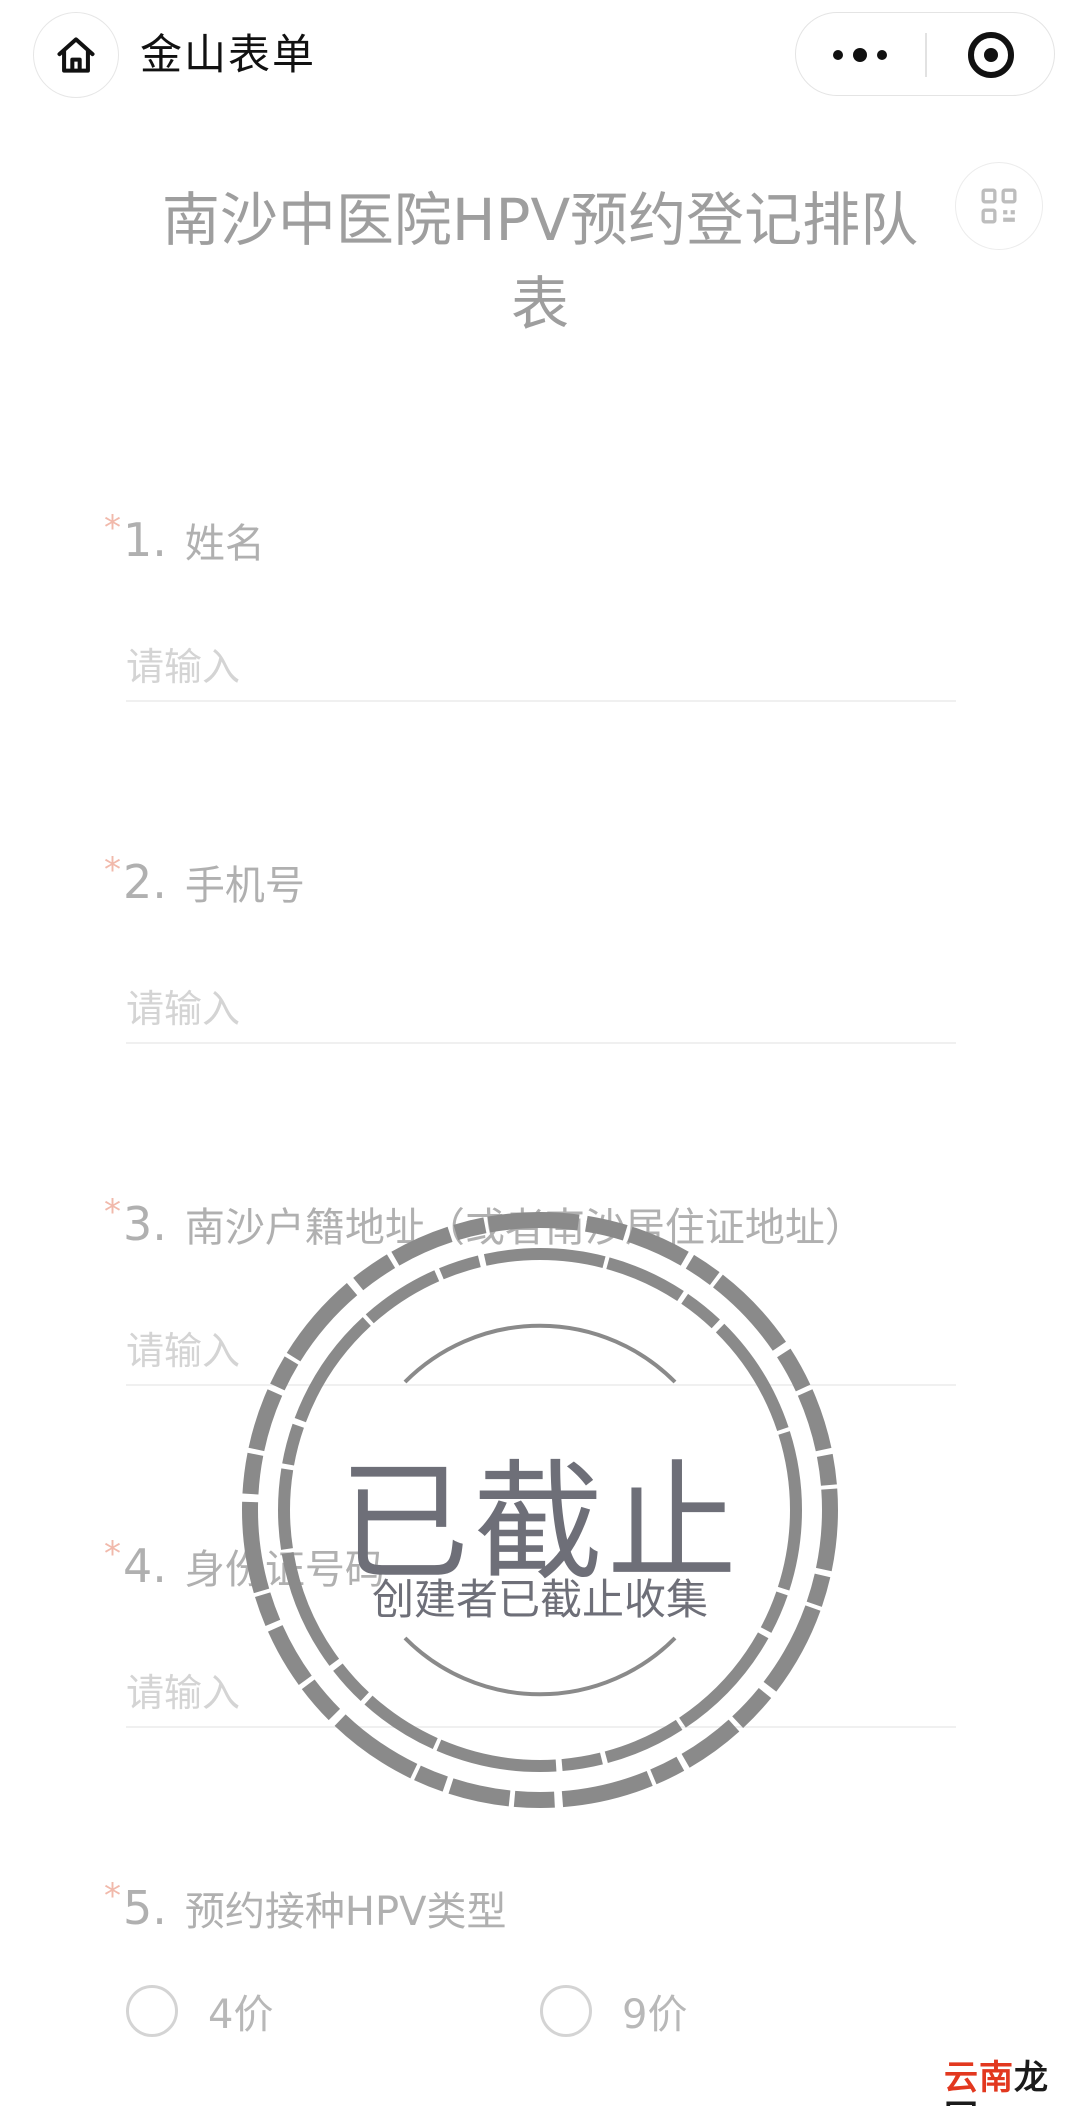 The image size is (1080, 2106). What do you see at coordinates (541, 667) in the screenshot?
I see `name-input: 请输入` at bounding box center [541, 667].